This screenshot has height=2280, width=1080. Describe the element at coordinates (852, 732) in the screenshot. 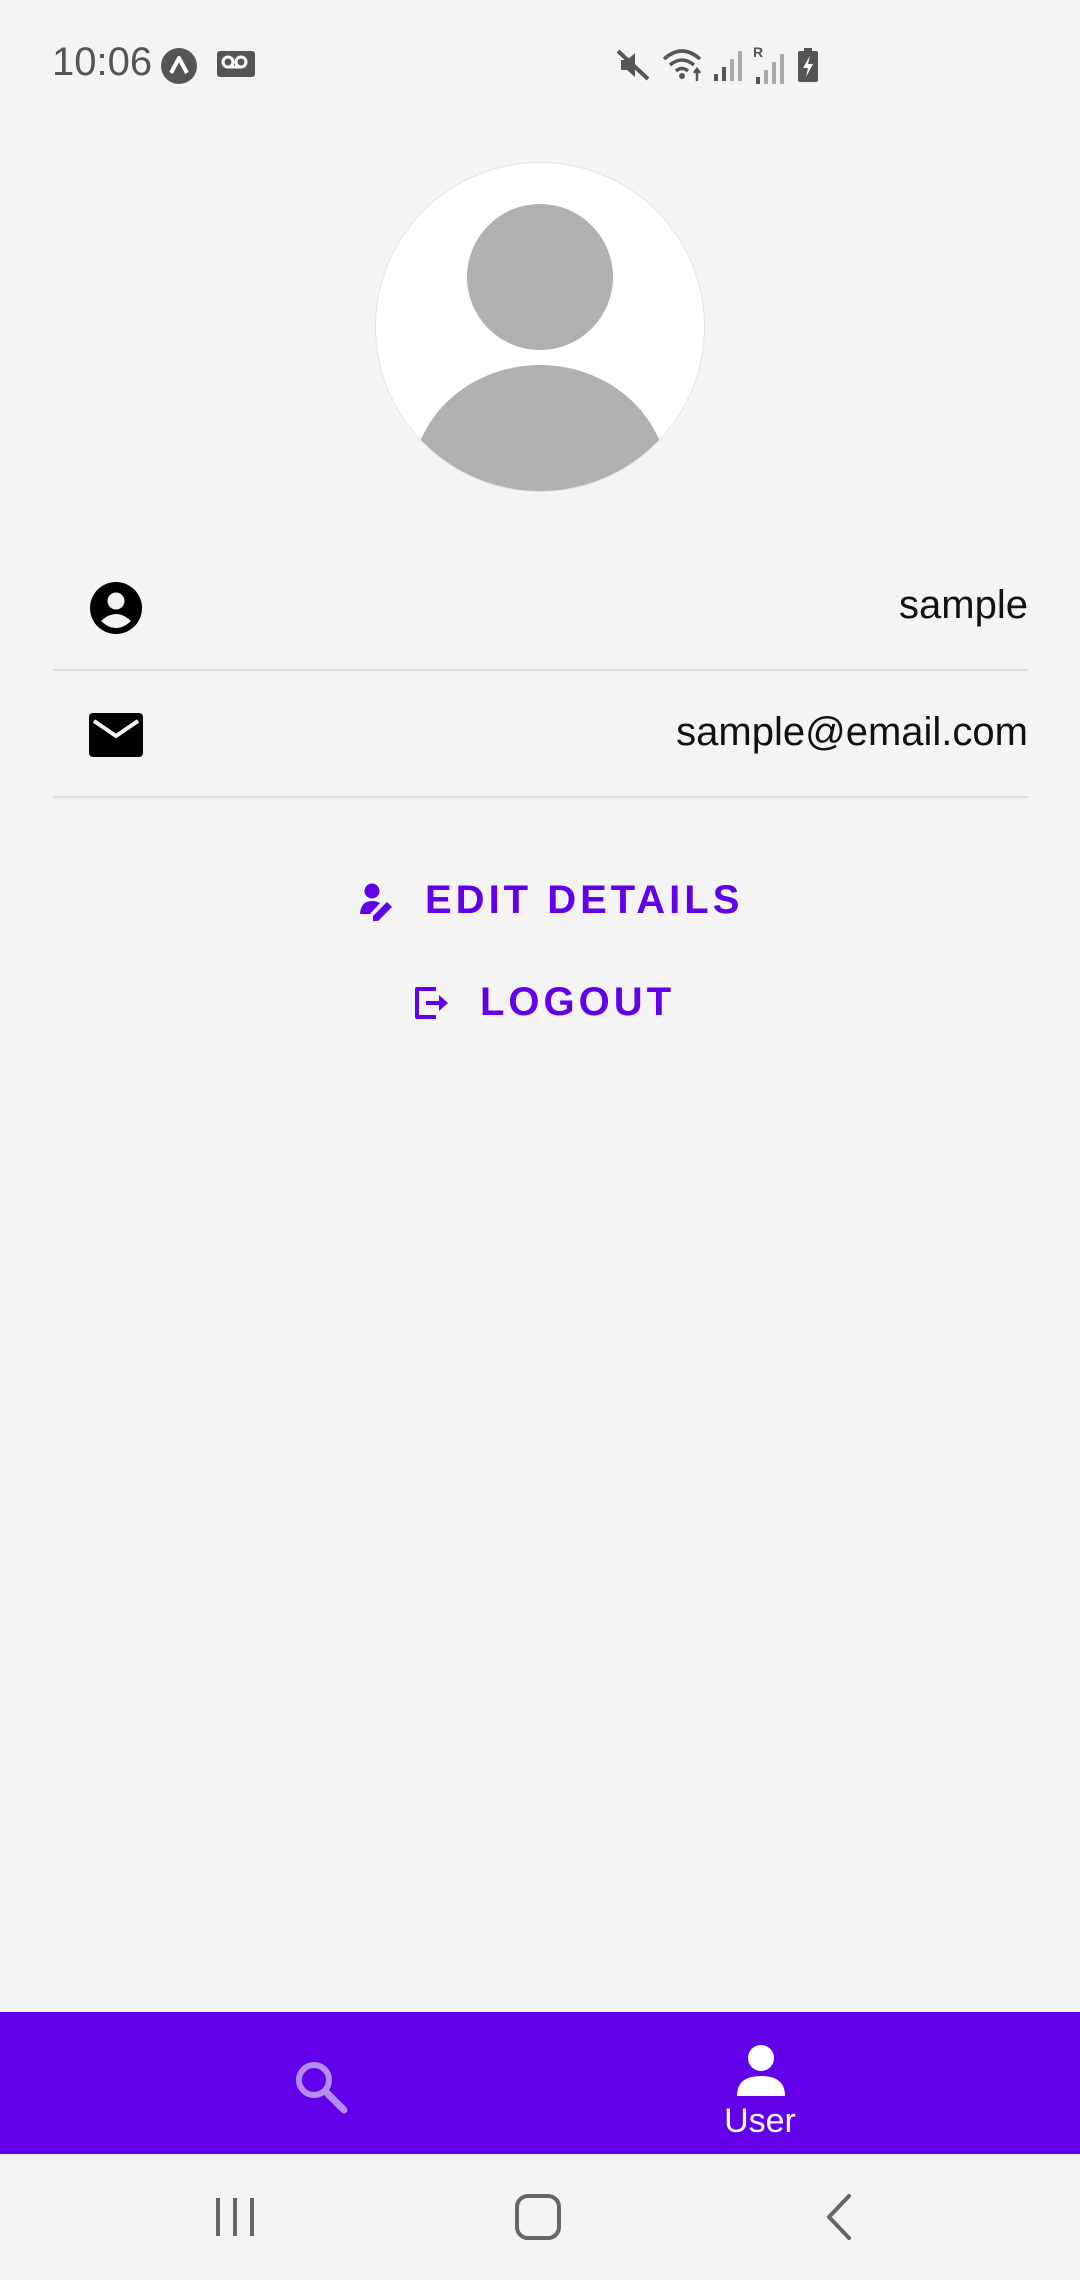

I see `email-value: sample@email.com` at that location.